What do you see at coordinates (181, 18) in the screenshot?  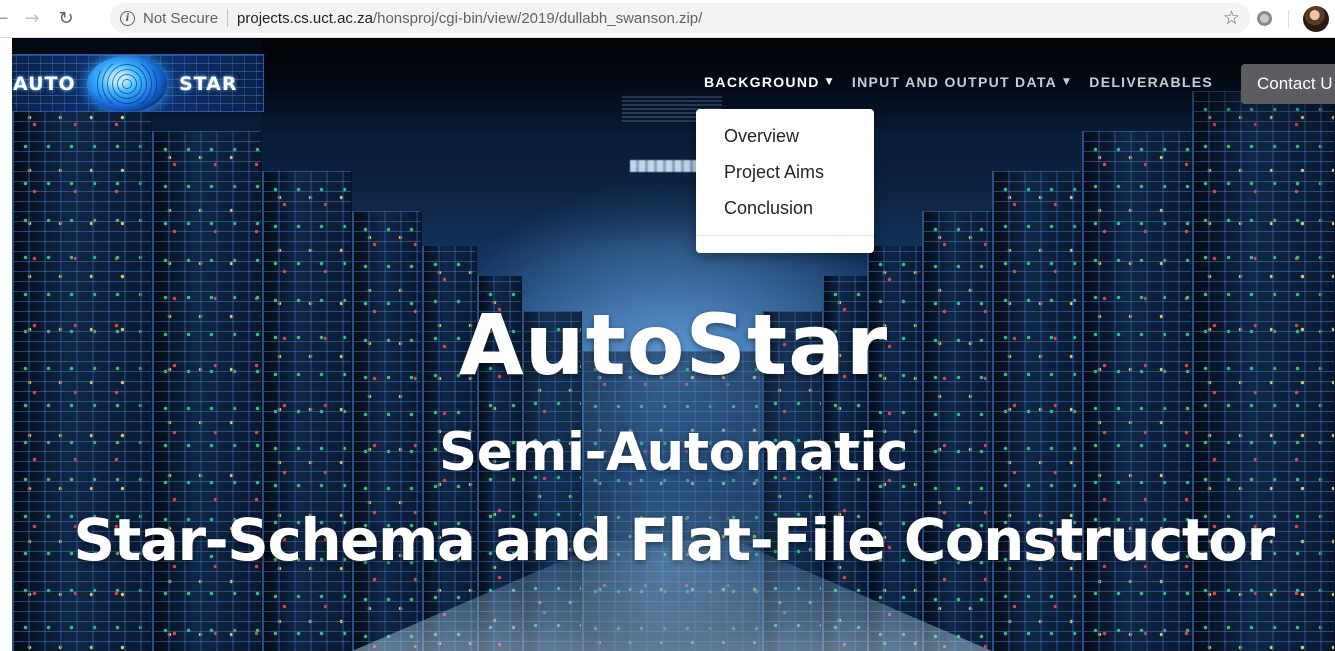 I see `security-label: Not Secure` at bounding box center [181, 18].